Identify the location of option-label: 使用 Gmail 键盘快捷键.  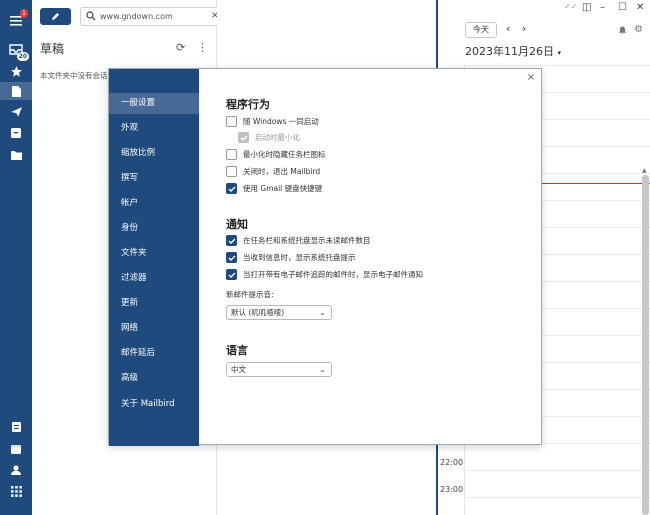
(283, 188).